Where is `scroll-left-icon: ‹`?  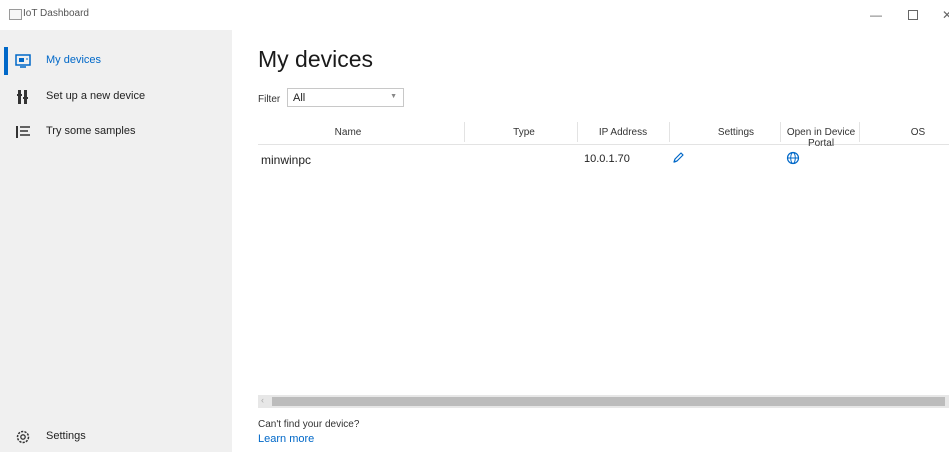
scroll-left-icon: ‹ is located at coordinates (262, 400).